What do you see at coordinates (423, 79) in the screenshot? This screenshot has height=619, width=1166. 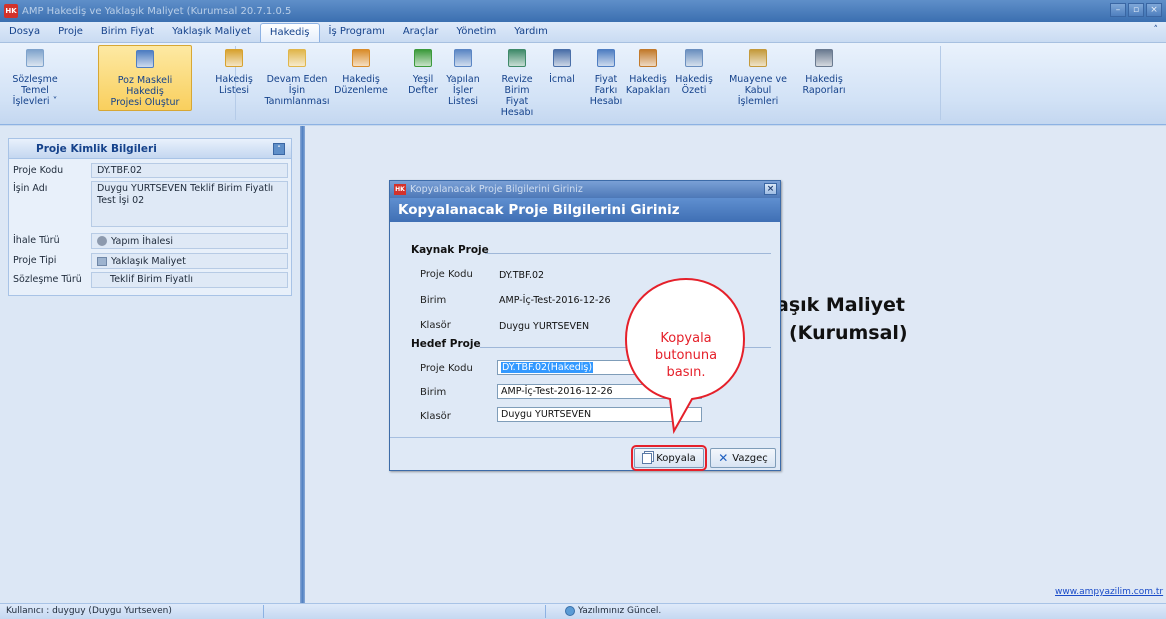 I see `ribbon-button-label-line1: Yeşil` at bounding box center [423, 79].